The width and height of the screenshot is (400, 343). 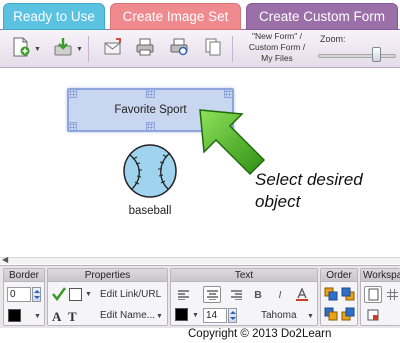 I want to click on layout-icon, so click(x=373, y=314).